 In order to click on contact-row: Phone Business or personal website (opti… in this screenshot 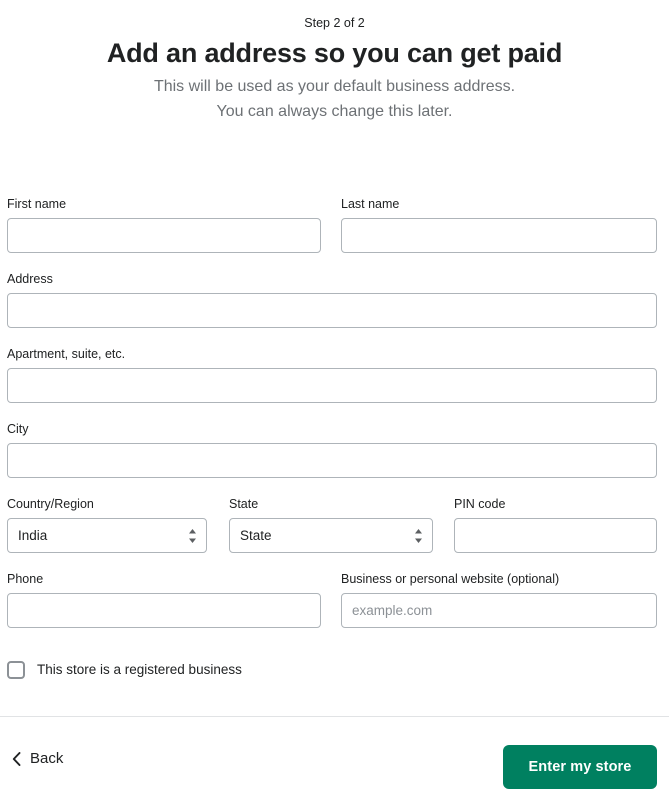, I will do `click(332, 599)`.